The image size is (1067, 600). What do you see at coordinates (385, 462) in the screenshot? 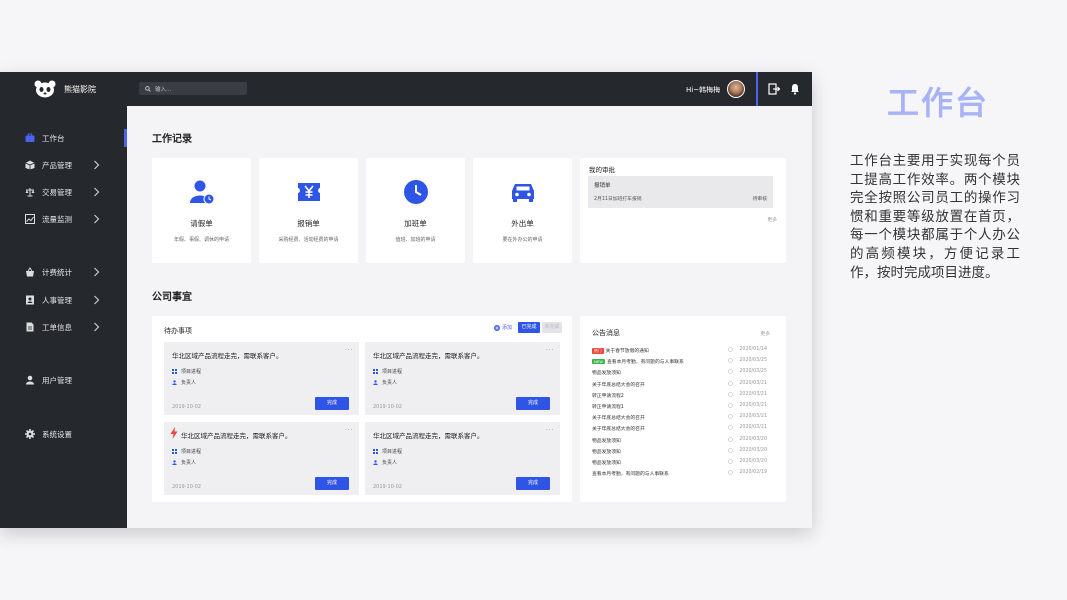
I see `task-owner: 负责人` at bounding box center [385, 462].